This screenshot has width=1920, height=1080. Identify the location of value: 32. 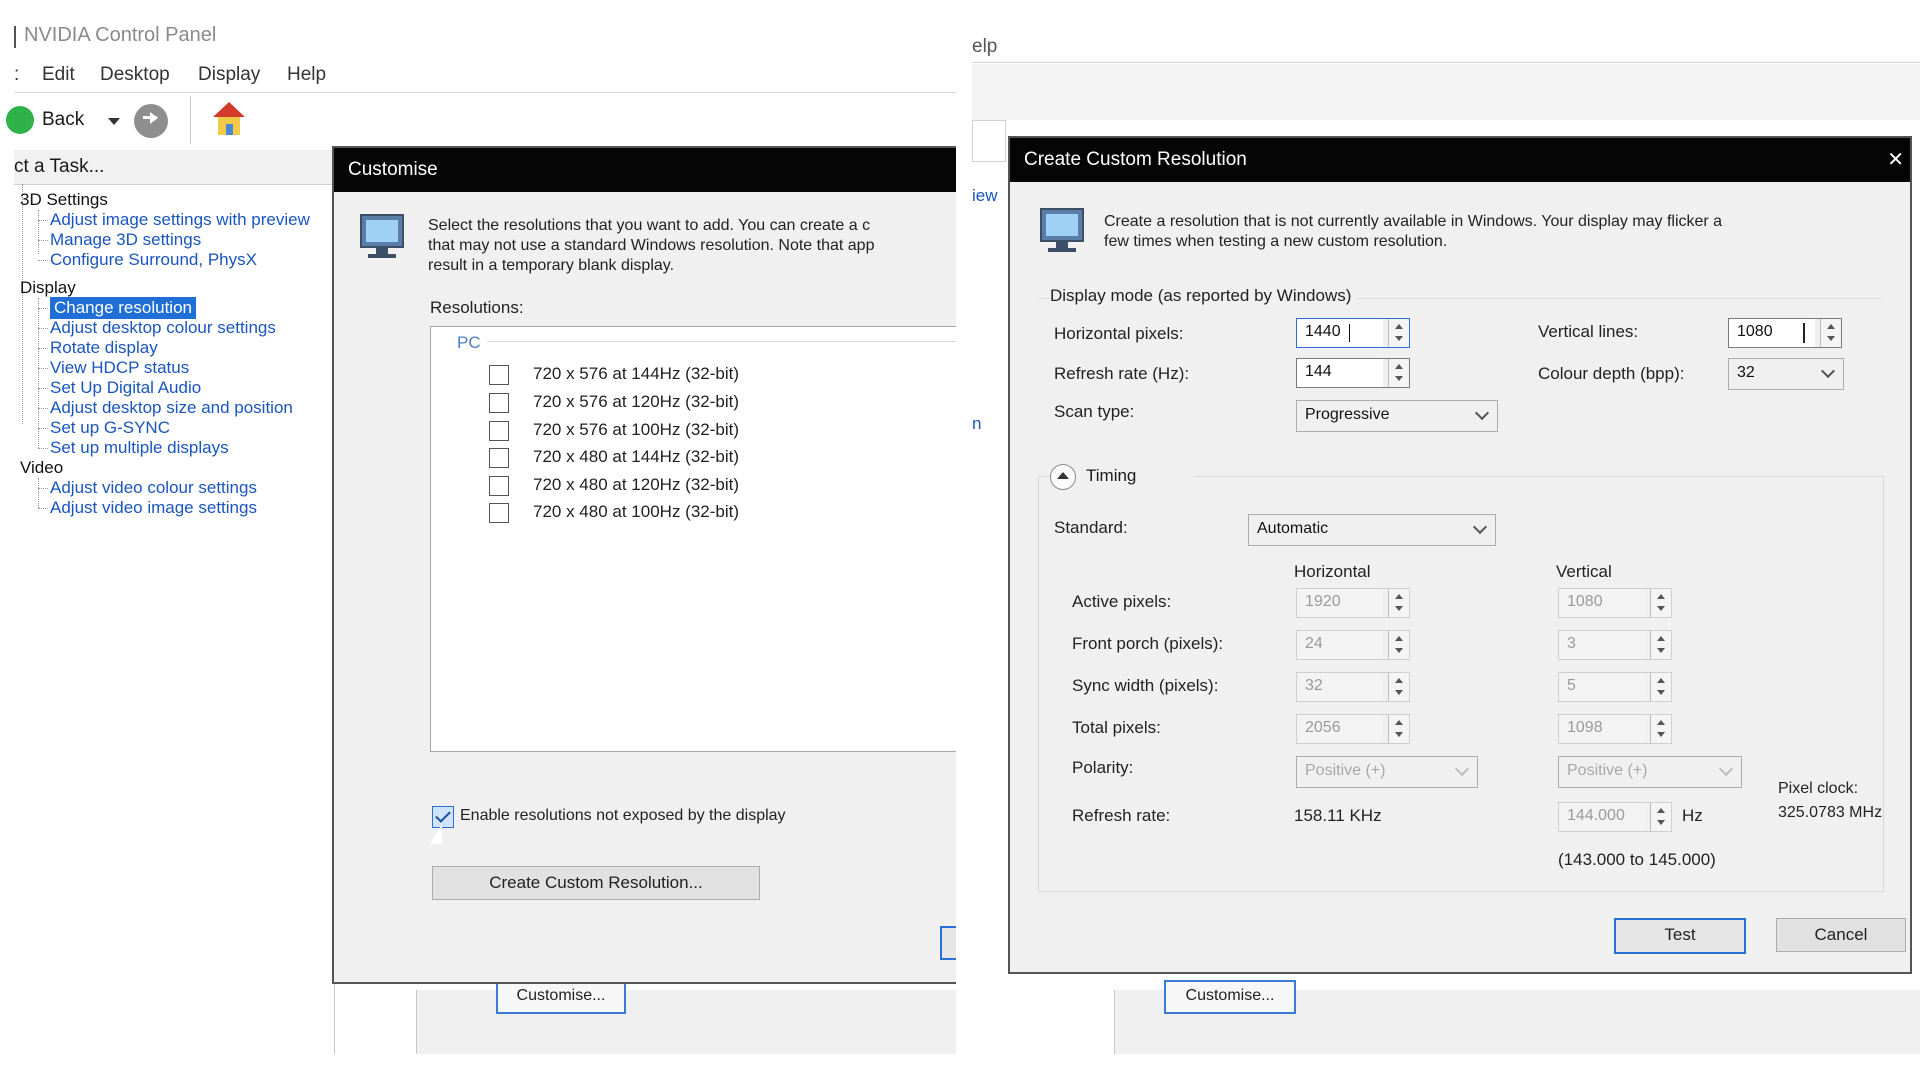
(1314, 685).